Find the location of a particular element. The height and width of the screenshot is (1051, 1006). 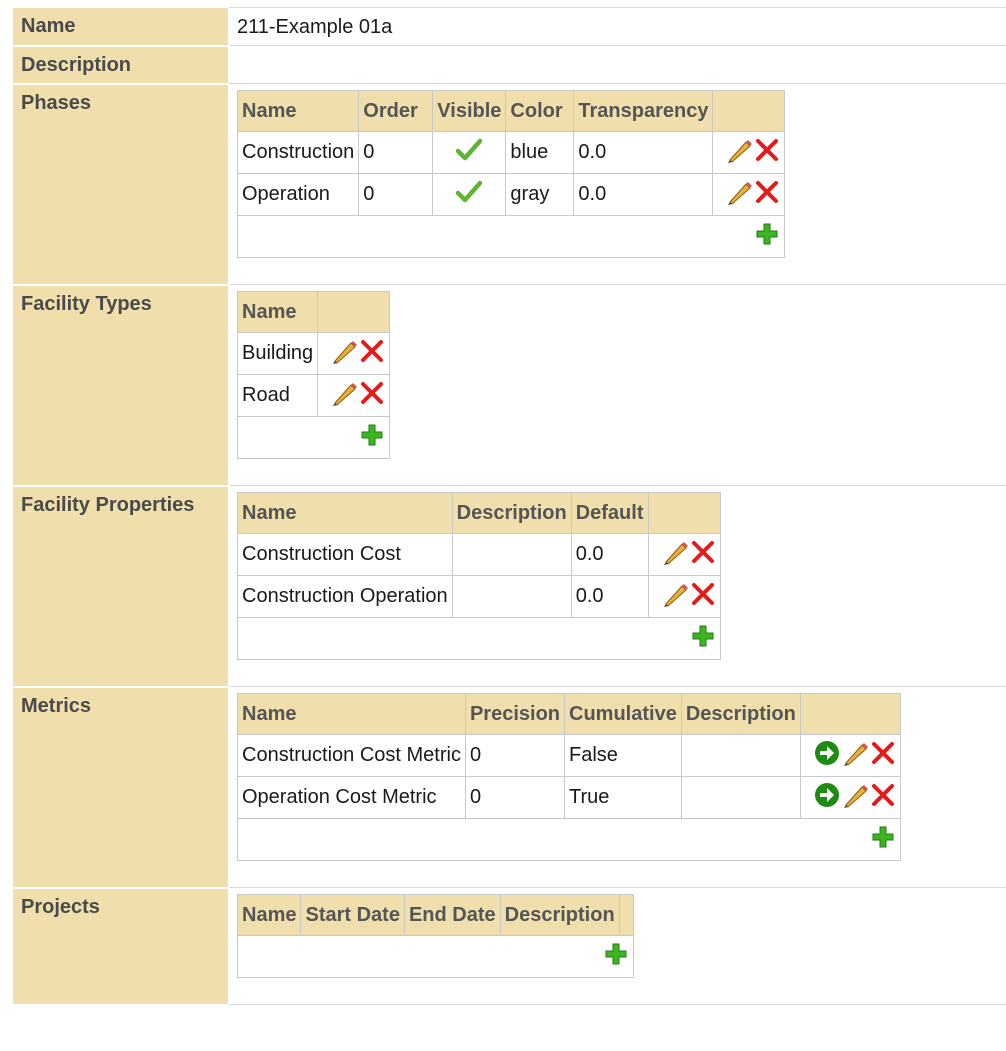

description-label: Description is located at coordinates (120, 65).